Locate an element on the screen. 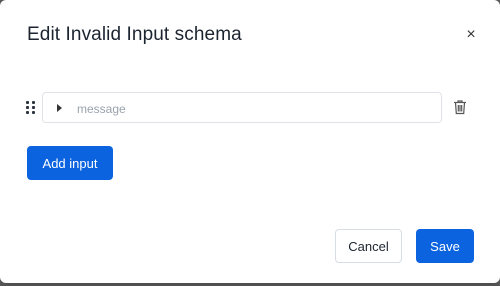 This screenshot has height=286, width=500. add-input-button: Add input is located at coordinates (70, 163).